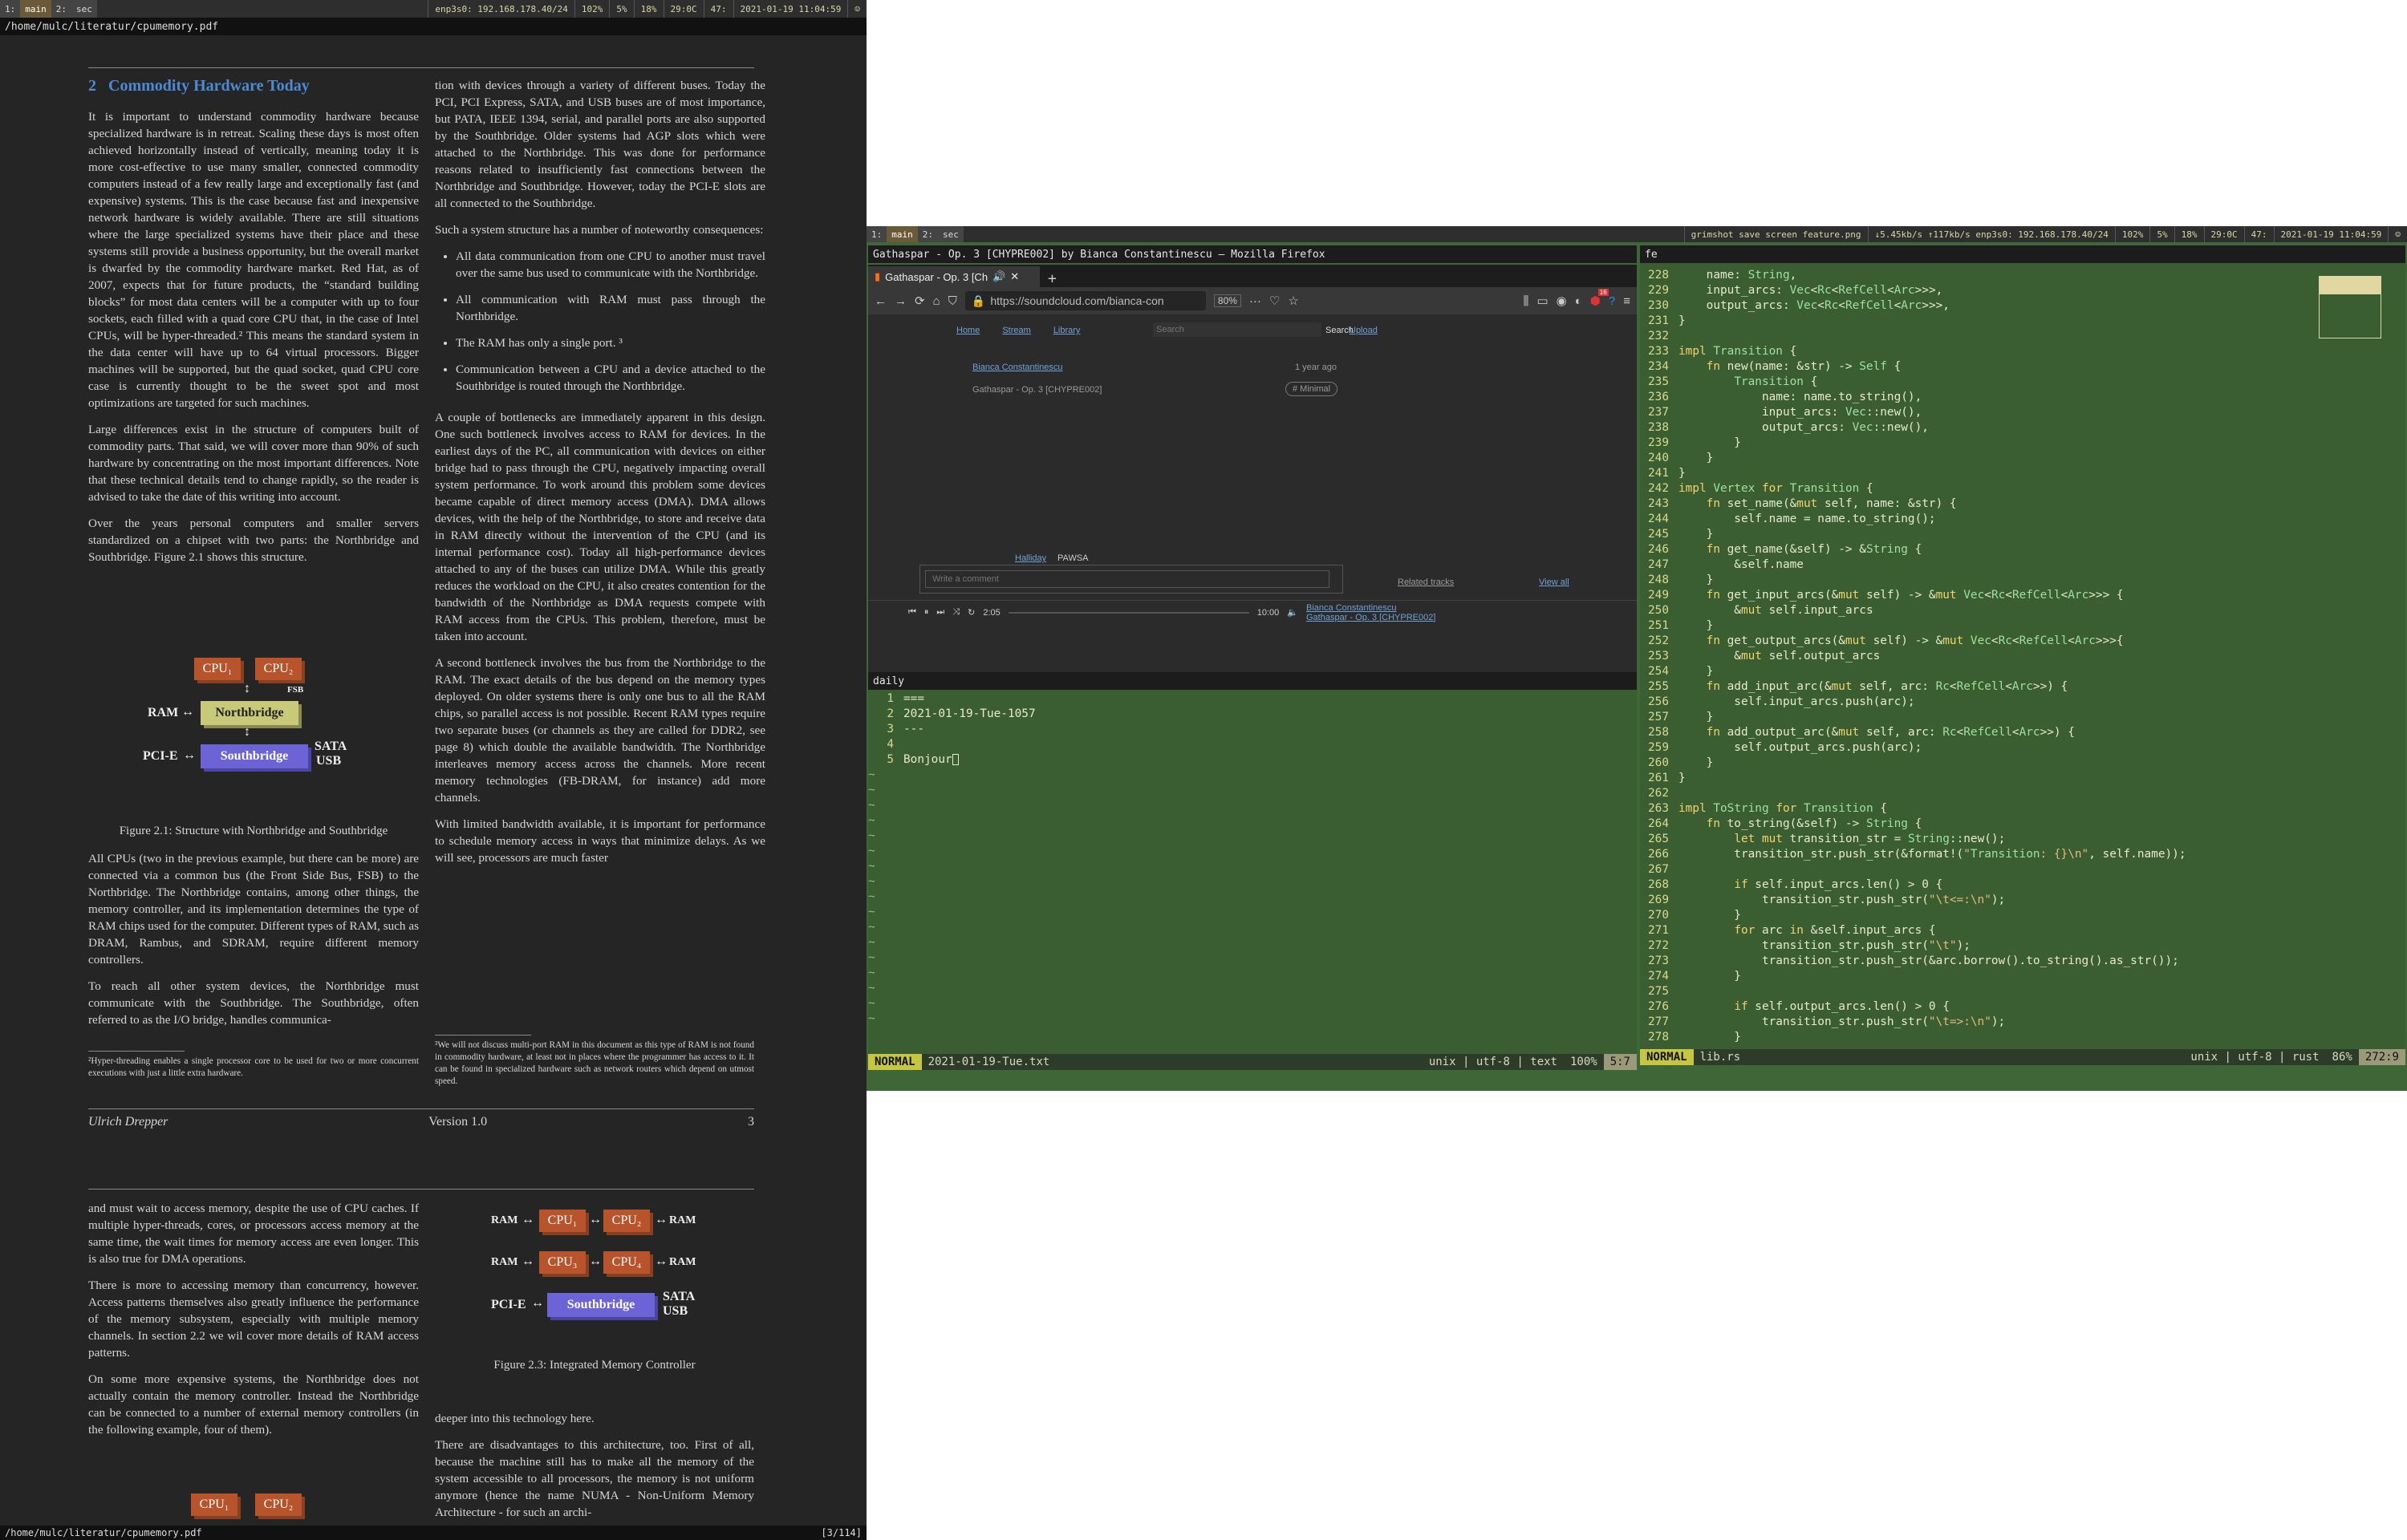  What do you see at coordinates (1659, 732) in the screenshot?
I see `line-number: 258` at bounding box center [1659, 732].